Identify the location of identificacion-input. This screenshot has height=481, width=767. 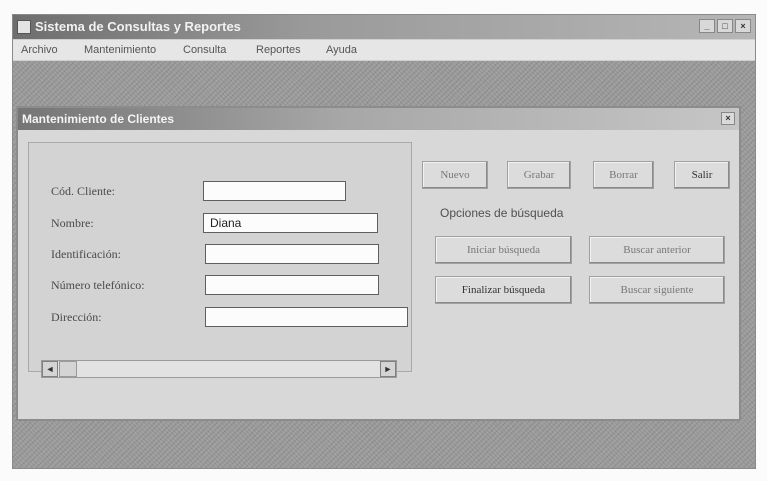
(292, 254).